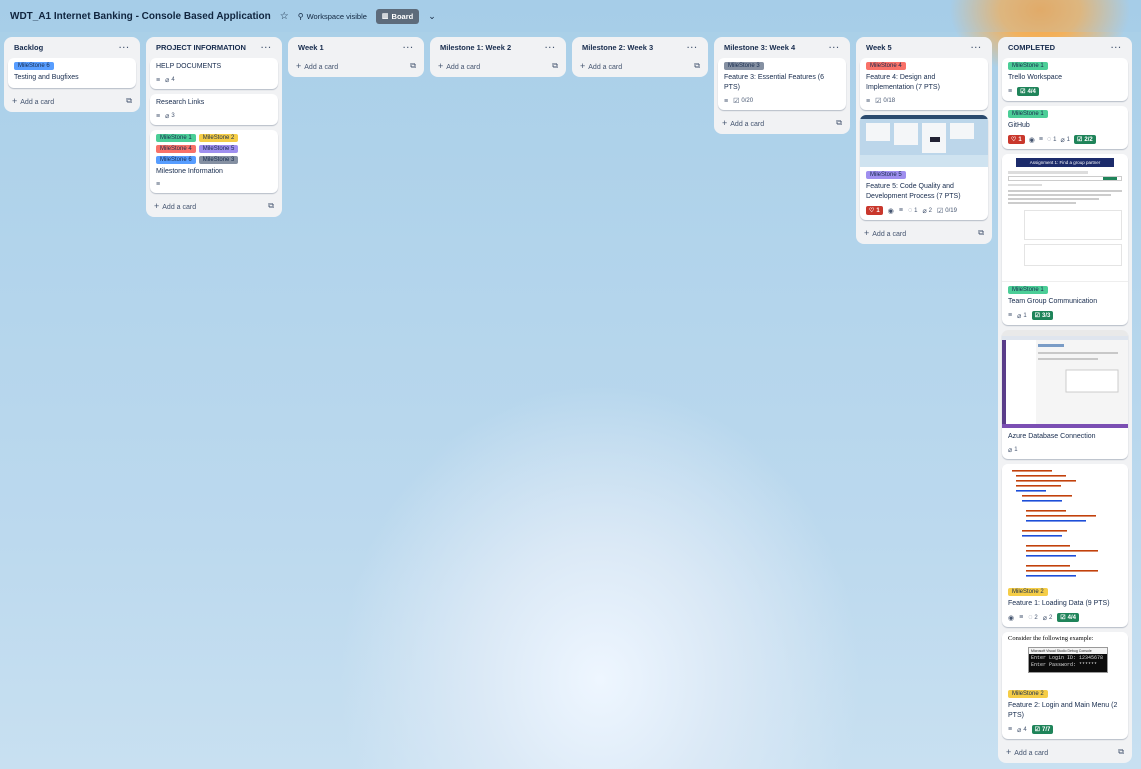  What do you see at coordinates (890, 211) in the screenshot?
I see `watch-icon: ◉` at bounding box center [890, 211].